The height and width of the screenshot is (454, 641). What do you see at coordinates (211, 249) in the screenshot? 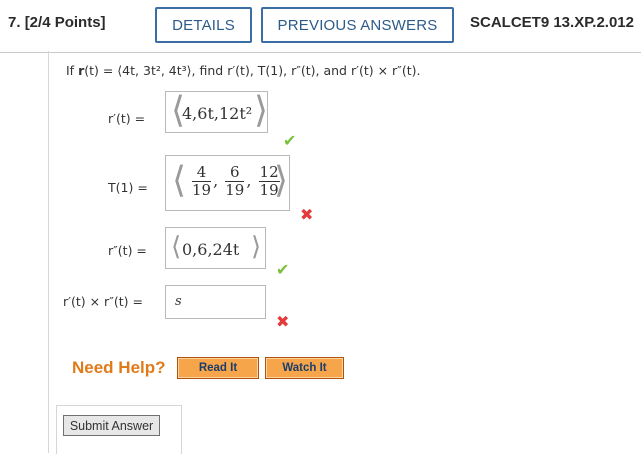
I see `answer-value-r-double-prime: 0,6,24t` at bounding box center [211, 249].